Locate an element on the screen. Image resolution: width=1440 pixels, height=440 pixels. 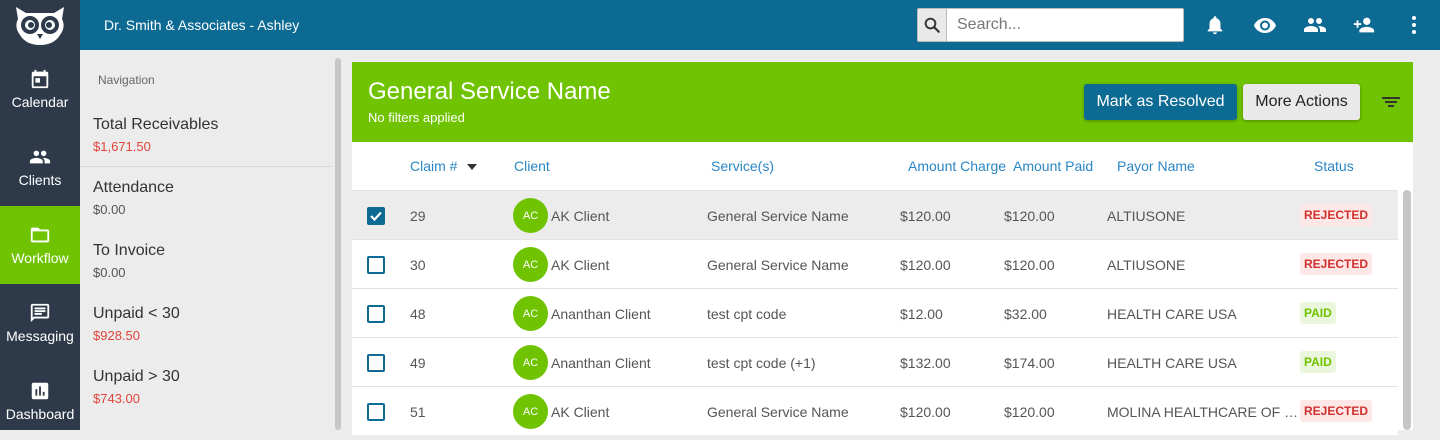
nav-item-calendar: Calendar is located at coordinates (40, 89).